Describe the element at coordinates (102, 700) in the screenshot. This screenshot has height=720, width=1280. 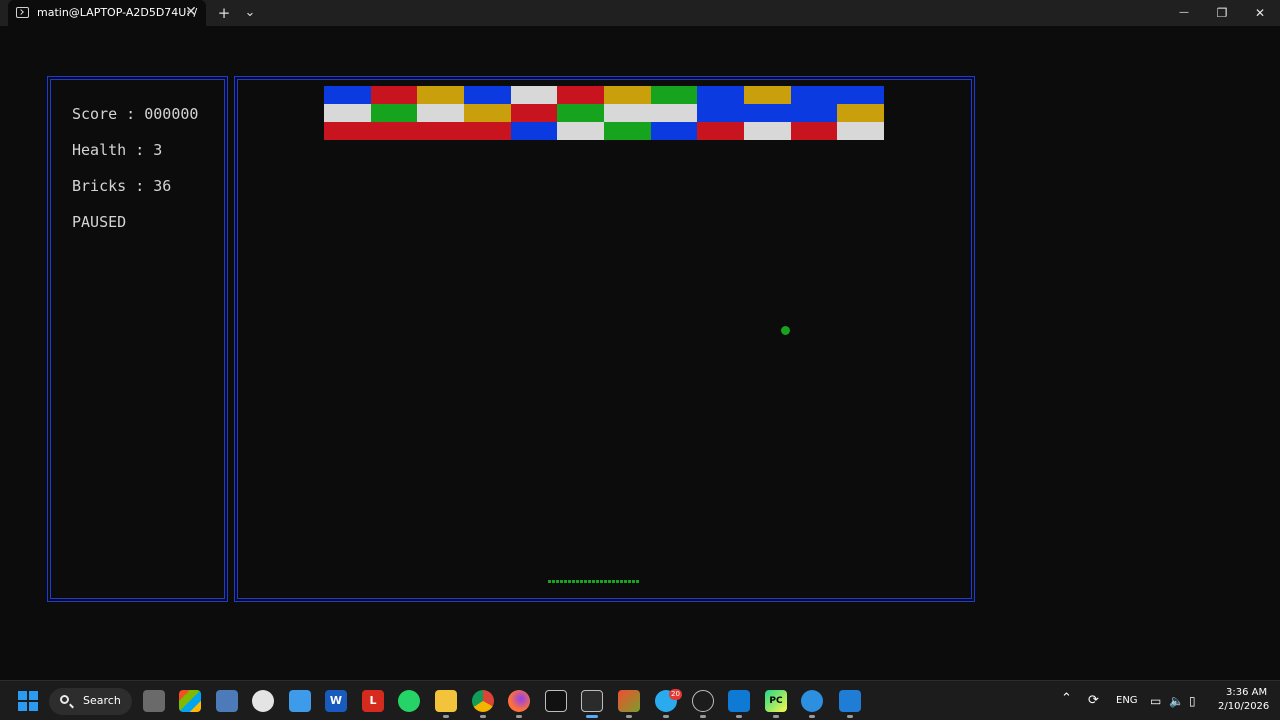
I see `search-label: Search` at that location.